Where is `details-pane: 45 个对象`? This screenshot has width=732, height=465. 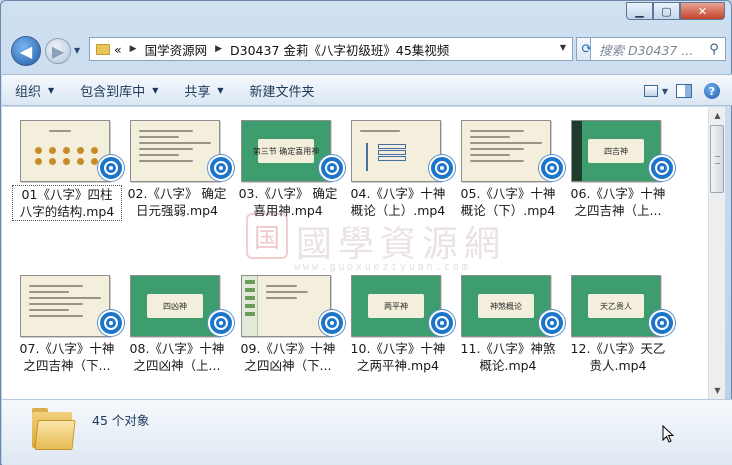 details-pane: 45 个对象 is located at coordinates (367, 432).